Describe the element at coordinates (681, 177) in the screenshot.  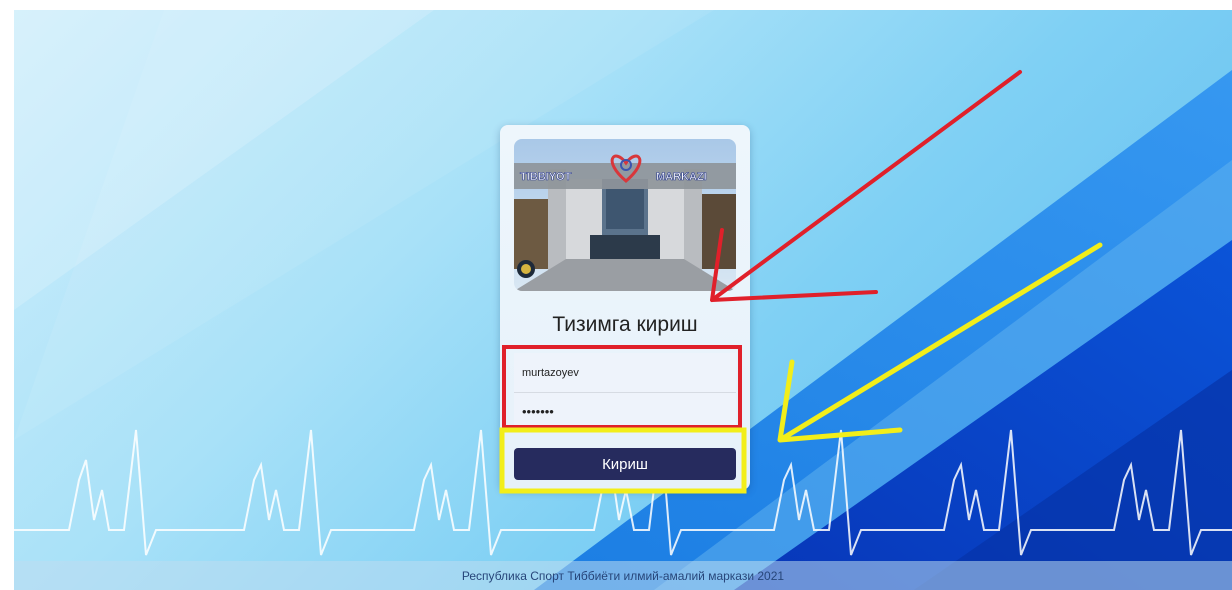
I see `photo-sign-right: MARKAZI` at that location.